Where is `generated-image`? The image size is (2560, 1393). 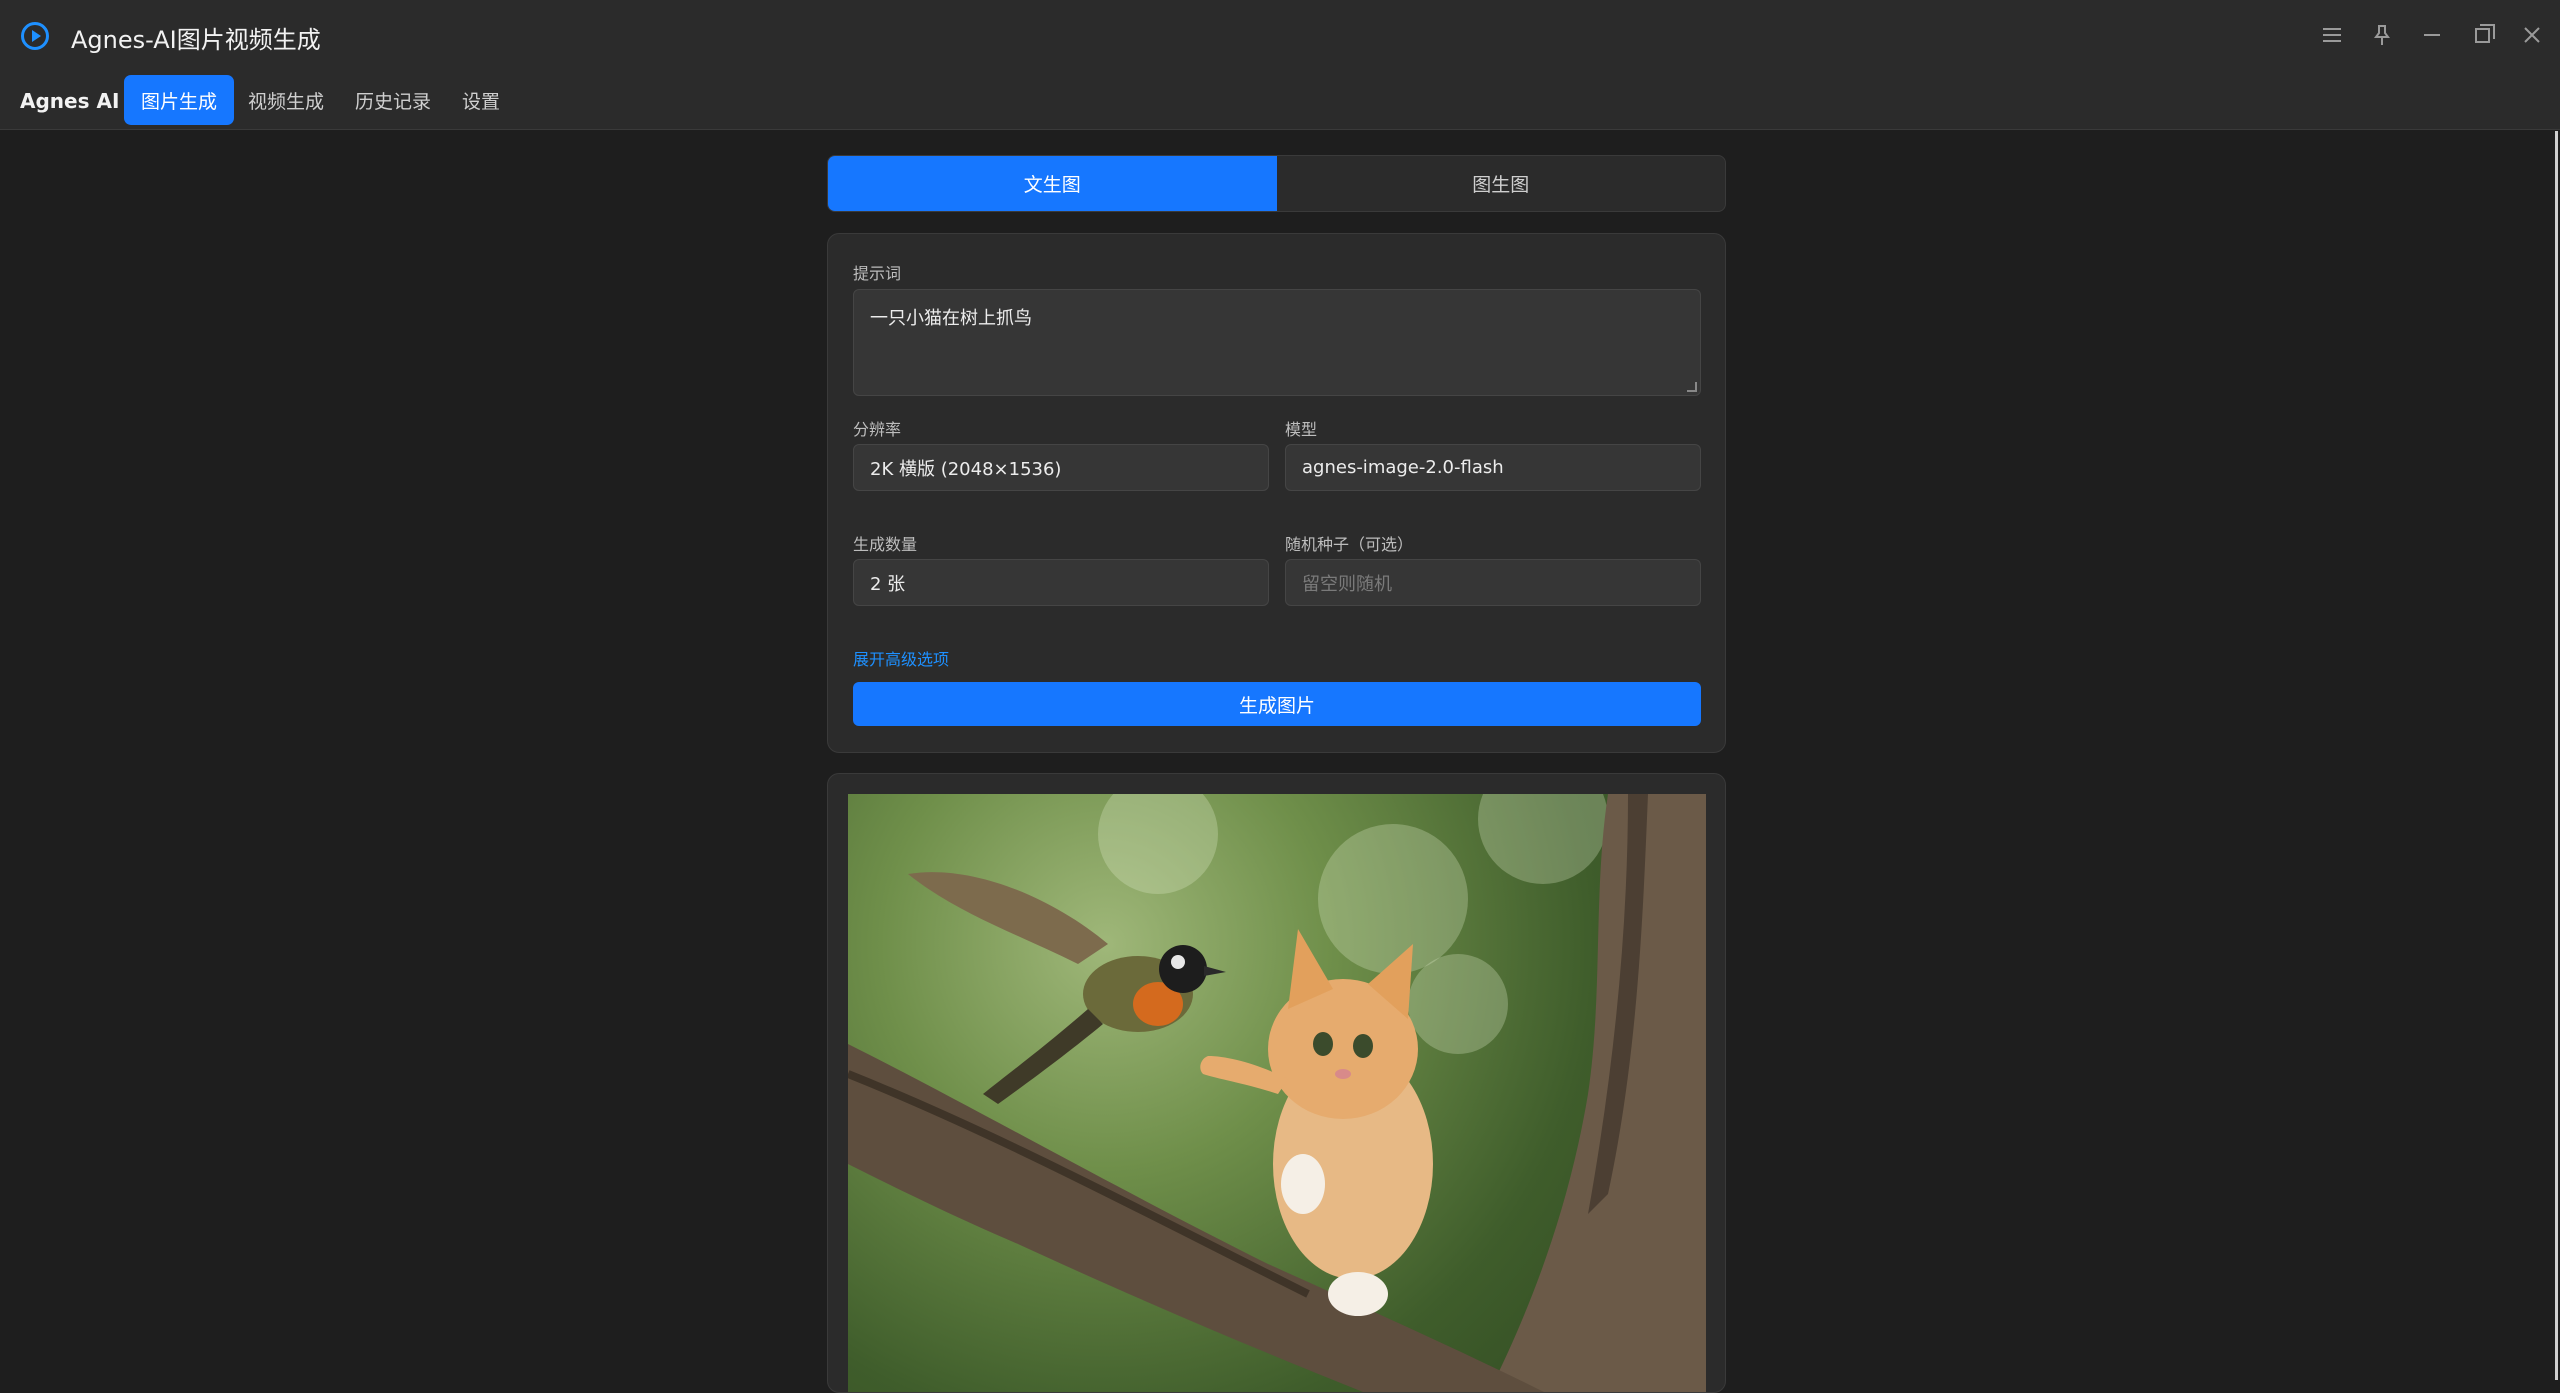
generated-image is located at coordinates (1277, 1093).